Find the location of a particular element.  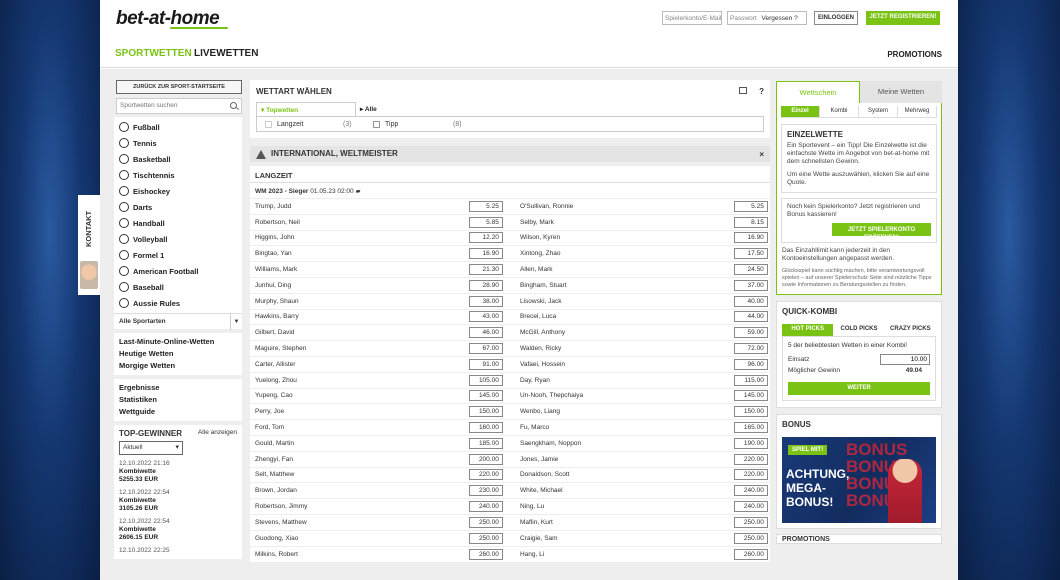

back-to-sport-button: ZURÜCK ZUR SPORT-STARTSEITE is located at coordinates (179, 87).